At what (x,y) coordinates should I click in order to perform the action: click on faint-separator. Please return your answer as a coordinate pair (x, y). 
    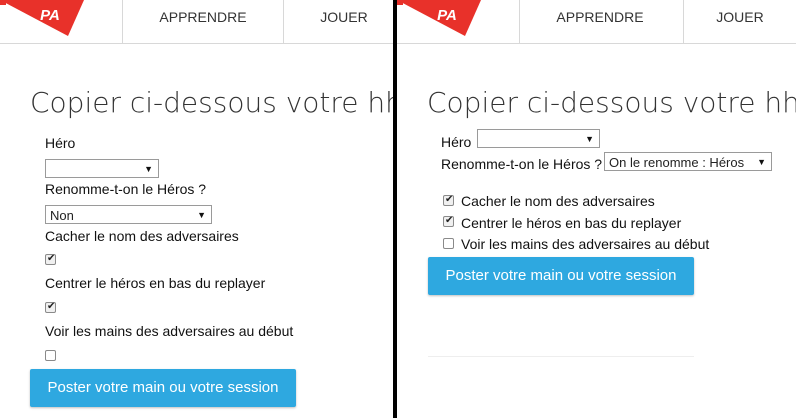
    Looking at the image, I should click on (561, 356).